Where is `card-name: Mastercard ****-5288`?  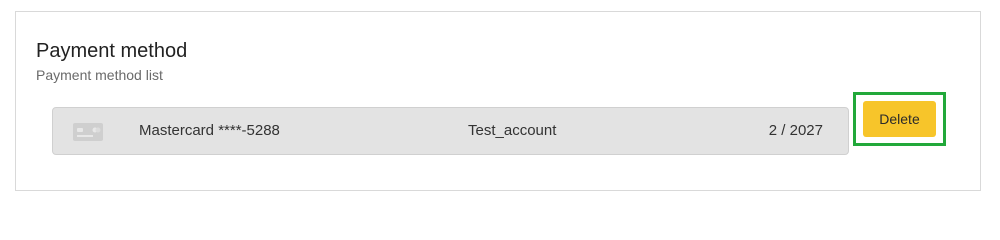 card-name: Mastercard ****-5288 is located at coordinates (209, 130).